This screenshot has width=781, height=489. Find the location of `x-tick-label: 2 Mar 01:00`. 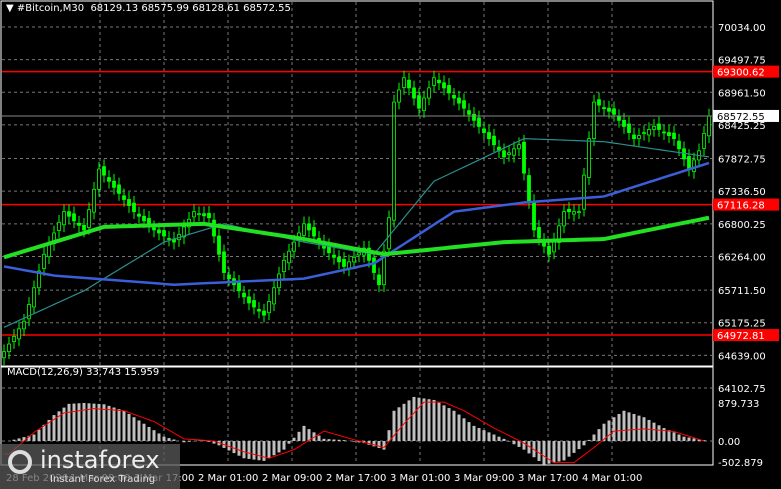

x-tick-label: 2 Mar 01:00 is located at coordinates (228, 478).